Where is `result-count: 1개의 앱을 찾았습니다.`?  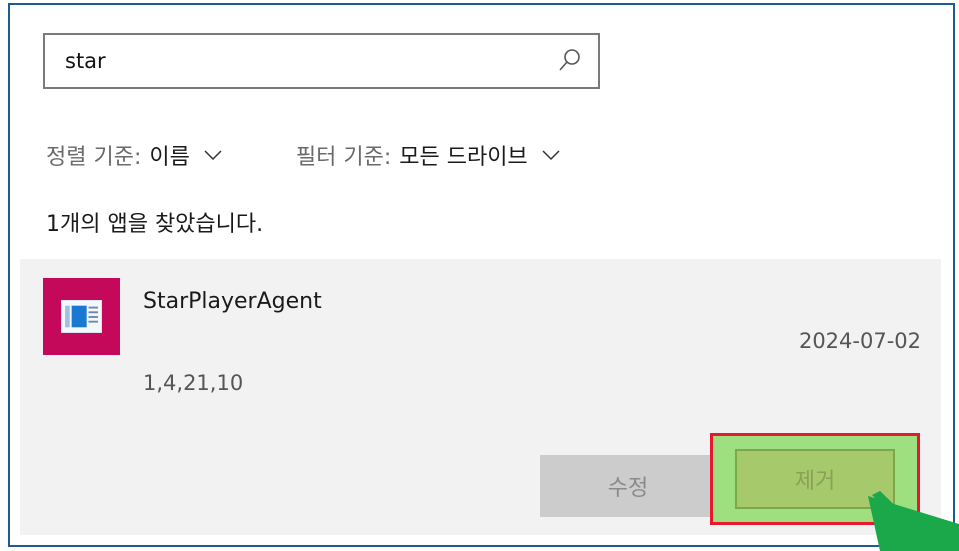
result-count: 1개의 앱을 찾았습니다. is located at coordinates (155, 224).